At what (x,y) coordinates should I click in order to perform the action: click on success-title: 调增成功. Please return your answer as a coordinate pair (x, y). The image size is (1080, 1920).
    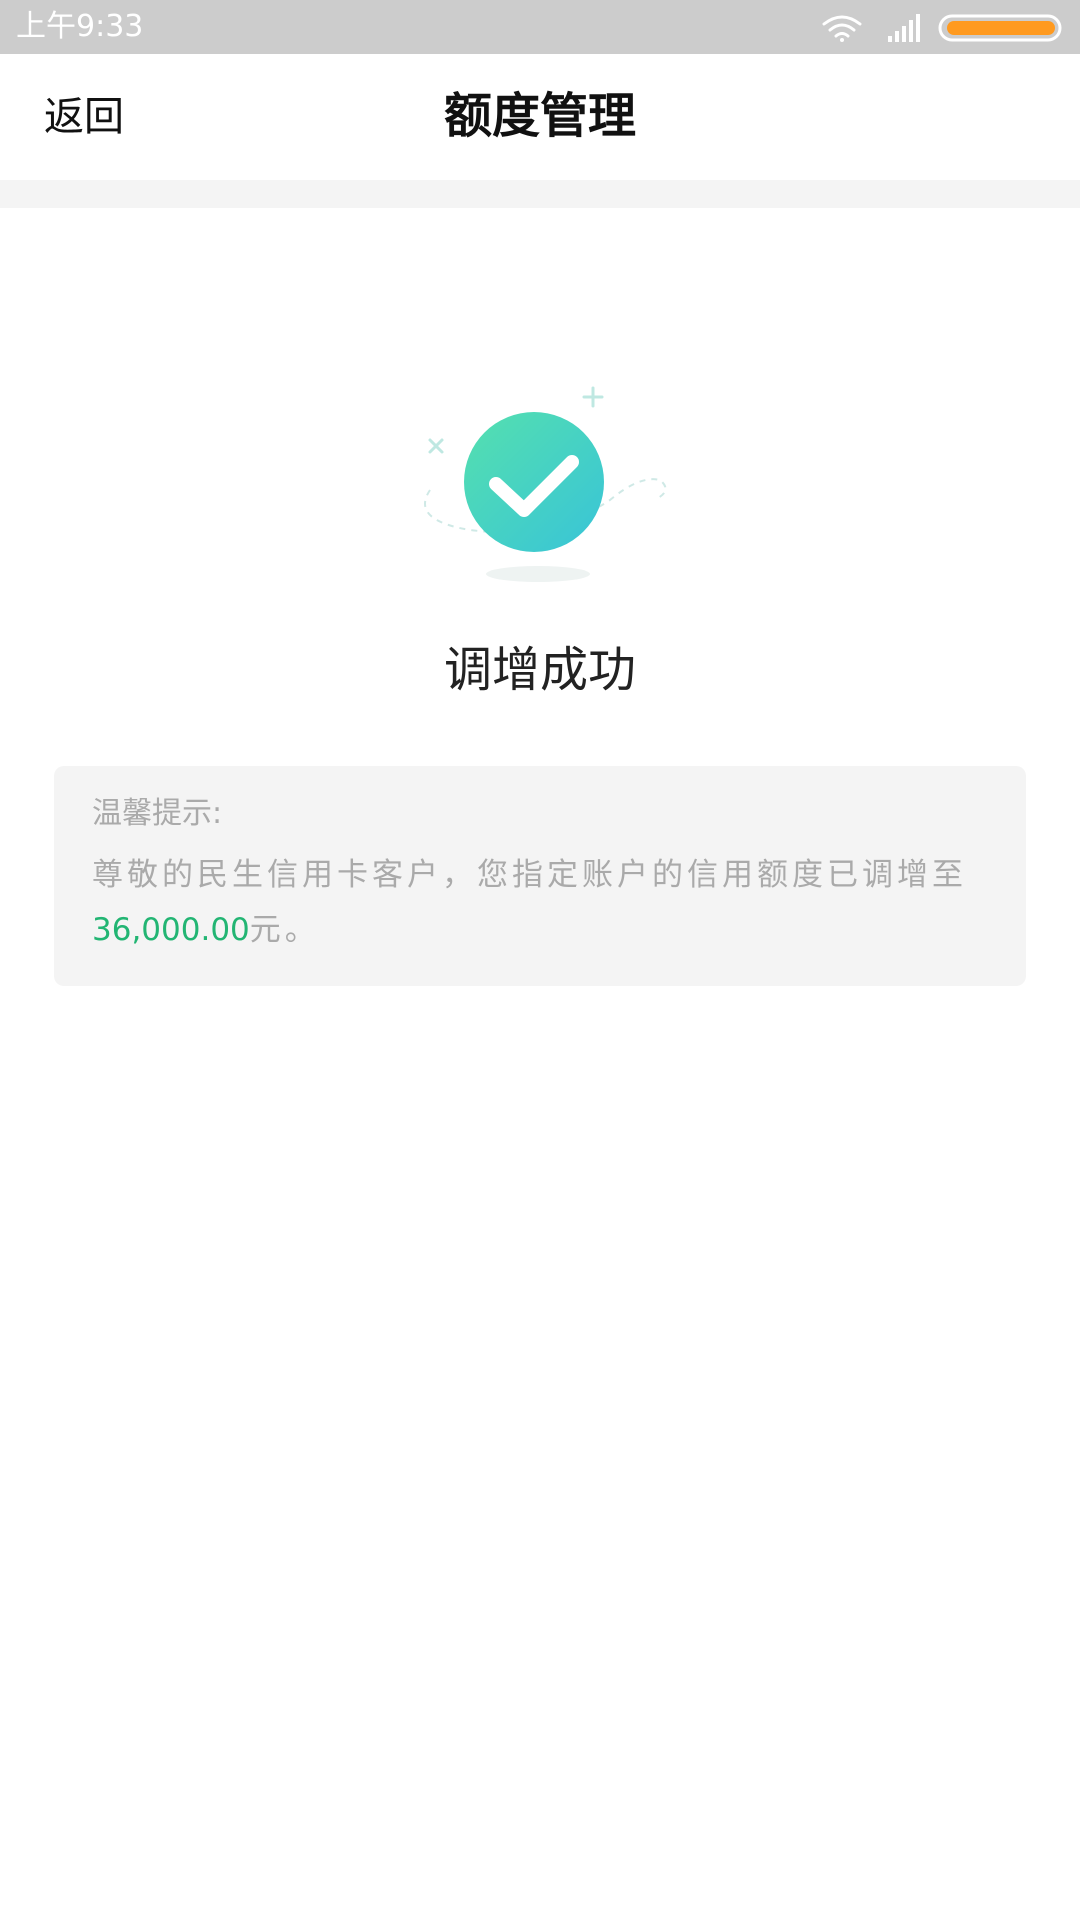
    Looking at the image, I should click on (539, 670).